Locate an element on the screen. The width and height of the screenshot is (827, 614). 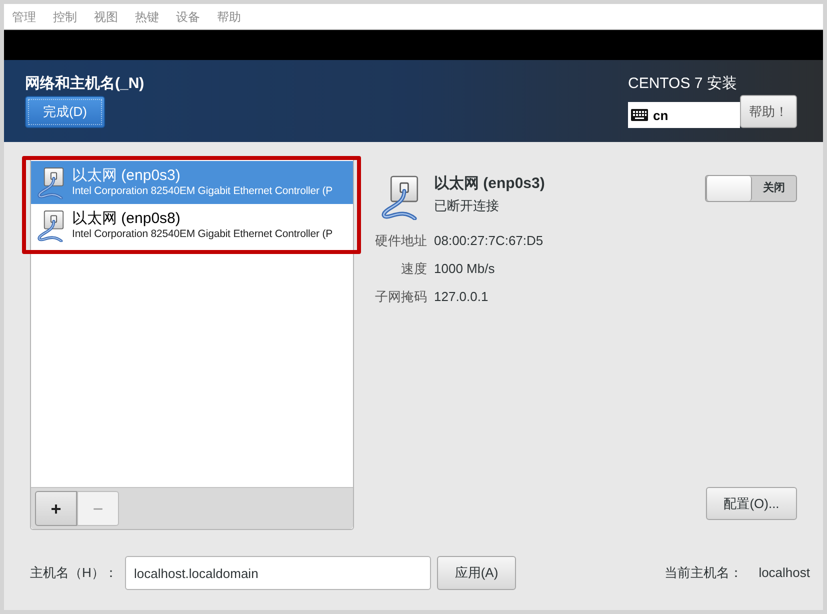
menu-item: 设备 is located at coordinates (188, 17).